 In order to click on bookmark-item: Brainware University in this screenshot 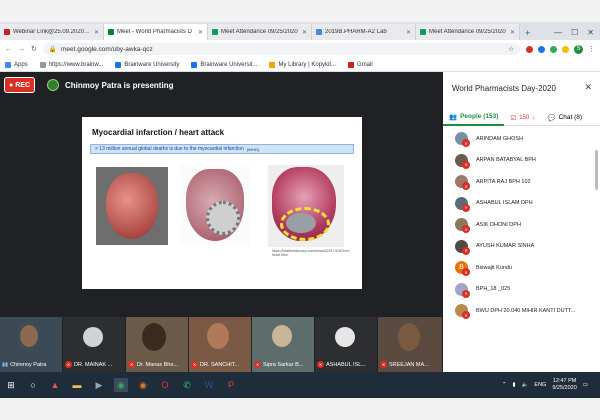, I will do `click(147, 64)`.